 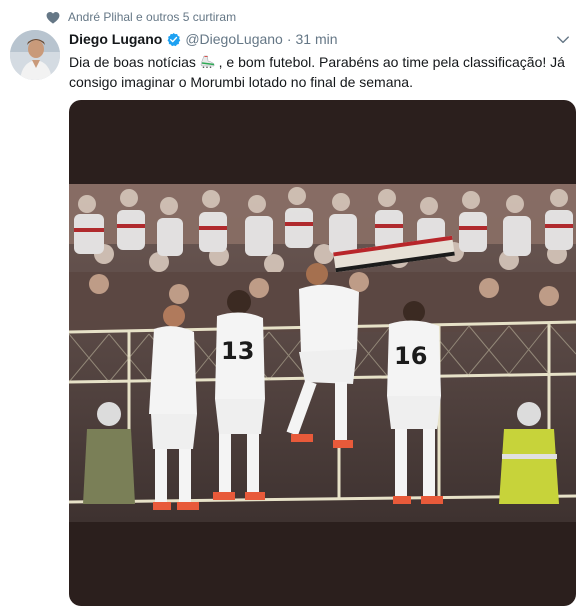 What do you see at coordinates (134, 62) in the screenshot?
I see `tweet-text-part-1: Dia de boas notícias` at bounding box center [134, 62].